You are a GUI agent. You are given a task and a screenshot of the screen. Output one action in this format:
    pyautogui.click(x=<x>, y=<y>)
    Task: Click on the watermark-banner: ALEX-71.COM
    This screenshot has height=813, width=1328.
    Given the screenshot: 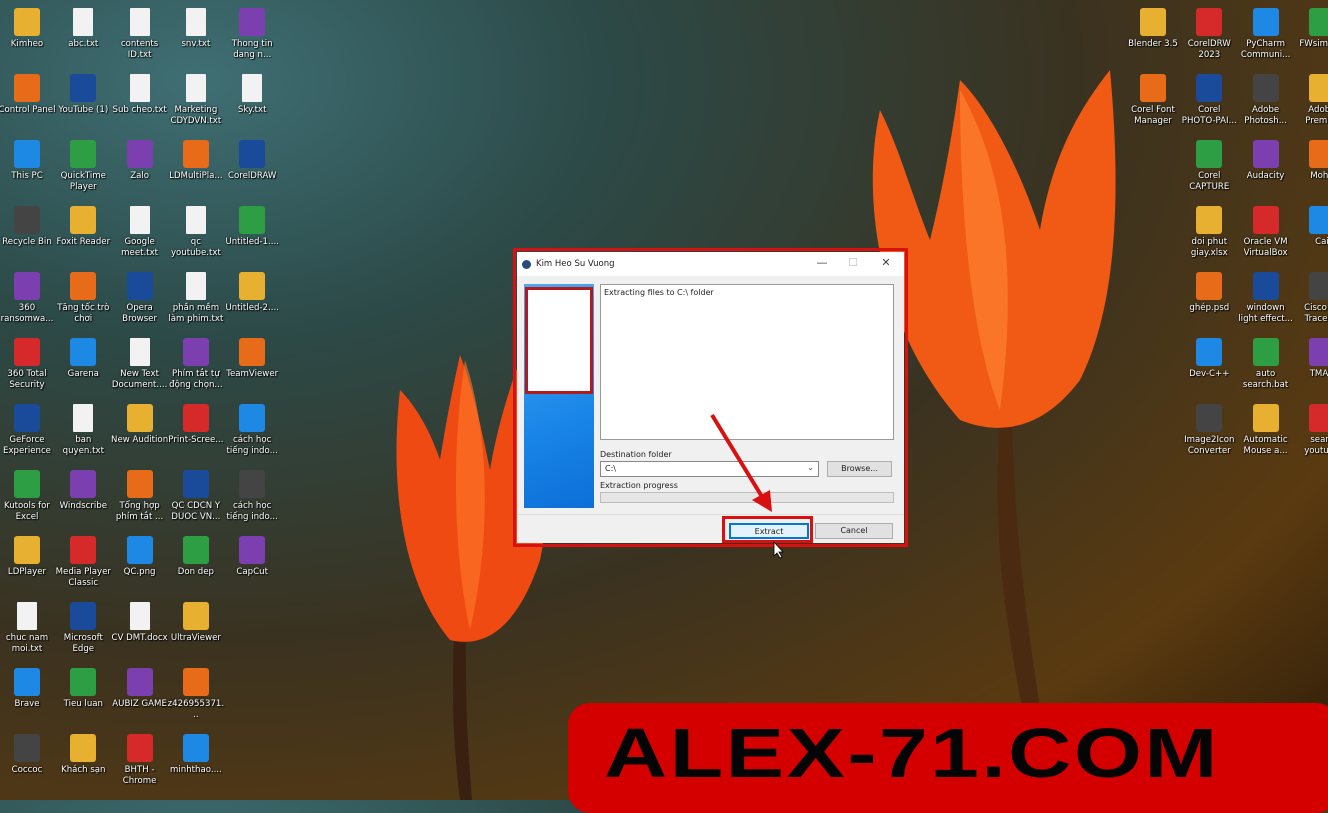 What is the action you would take?
    pyautogui.click(x=948, y=758)
    